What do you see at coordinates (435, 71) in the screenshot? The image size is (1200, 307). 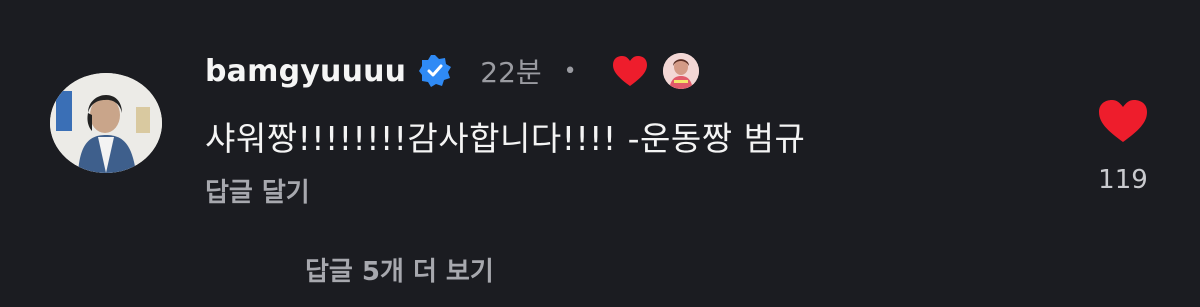 I see `verified-badge-icon` at bounding box center [435, 71].